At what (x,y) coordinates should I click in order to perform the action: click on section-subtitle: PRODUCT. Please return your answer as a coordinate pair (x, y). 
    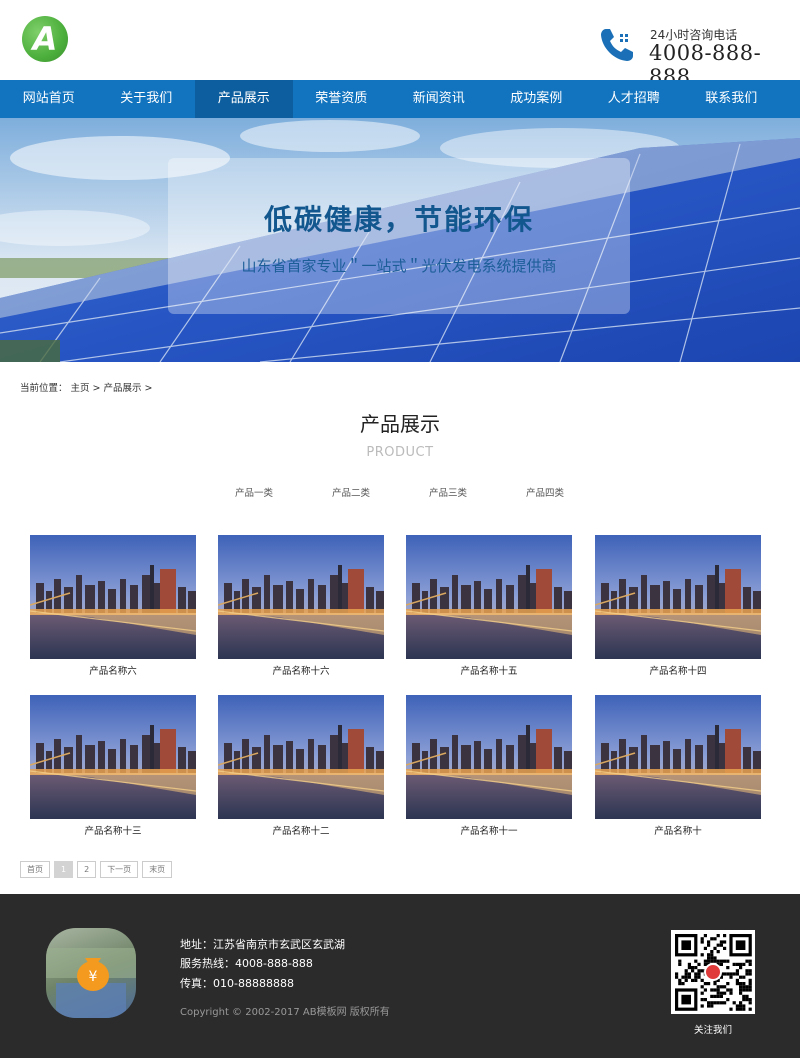
    Looking at the image, I should click on (400, 452).